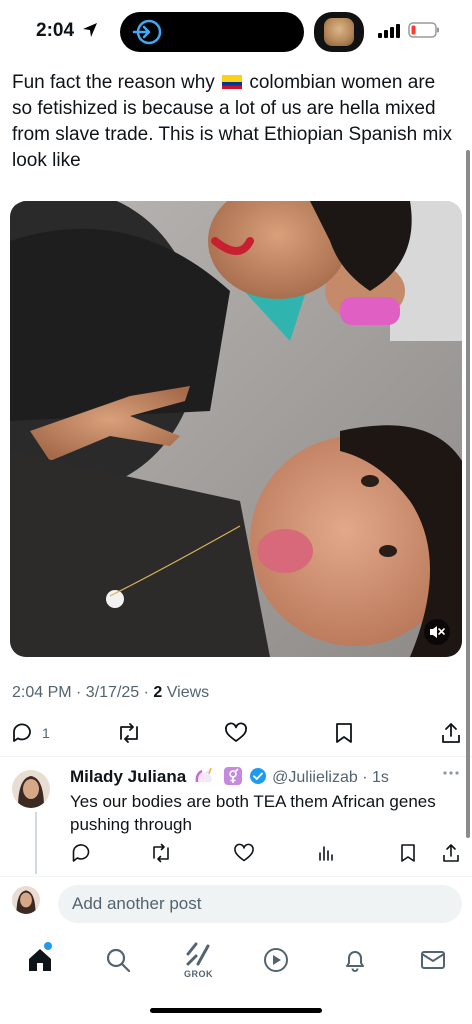  I want to click on video-play-icon, so click(276, 960).